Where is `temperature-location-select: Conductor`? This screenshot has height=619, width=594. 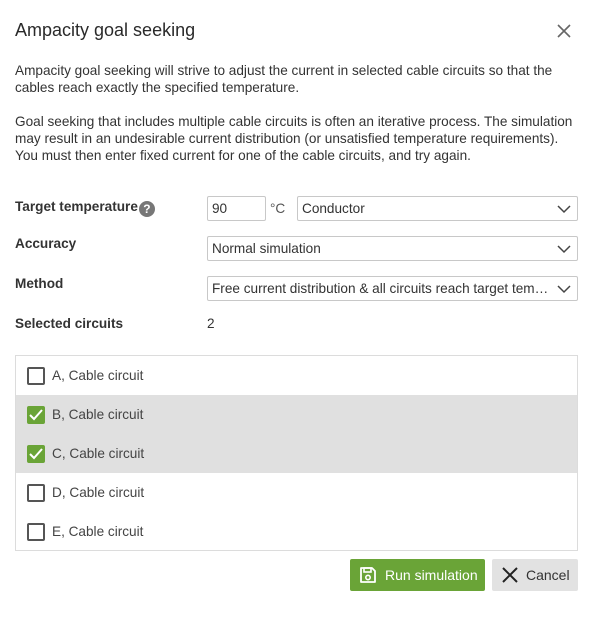
temperature-location-select: Conductor is located at coordinates (437, 208).